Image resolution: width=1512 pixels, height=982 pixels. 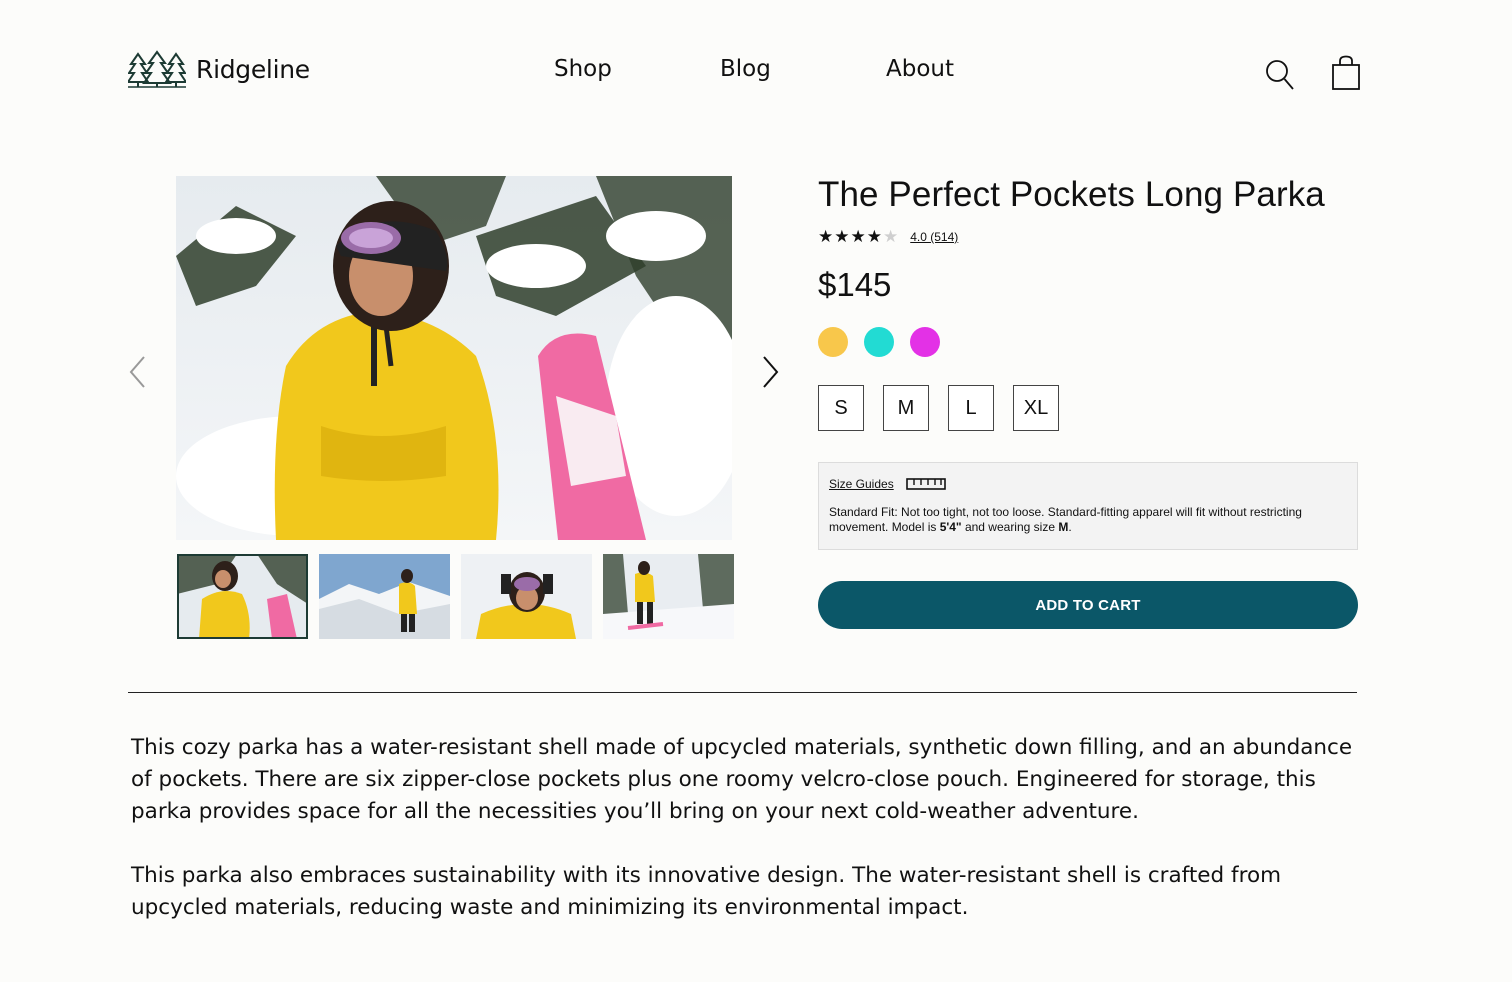 I want to click on size-selector: S M L XL, so click(x=938, y=408).